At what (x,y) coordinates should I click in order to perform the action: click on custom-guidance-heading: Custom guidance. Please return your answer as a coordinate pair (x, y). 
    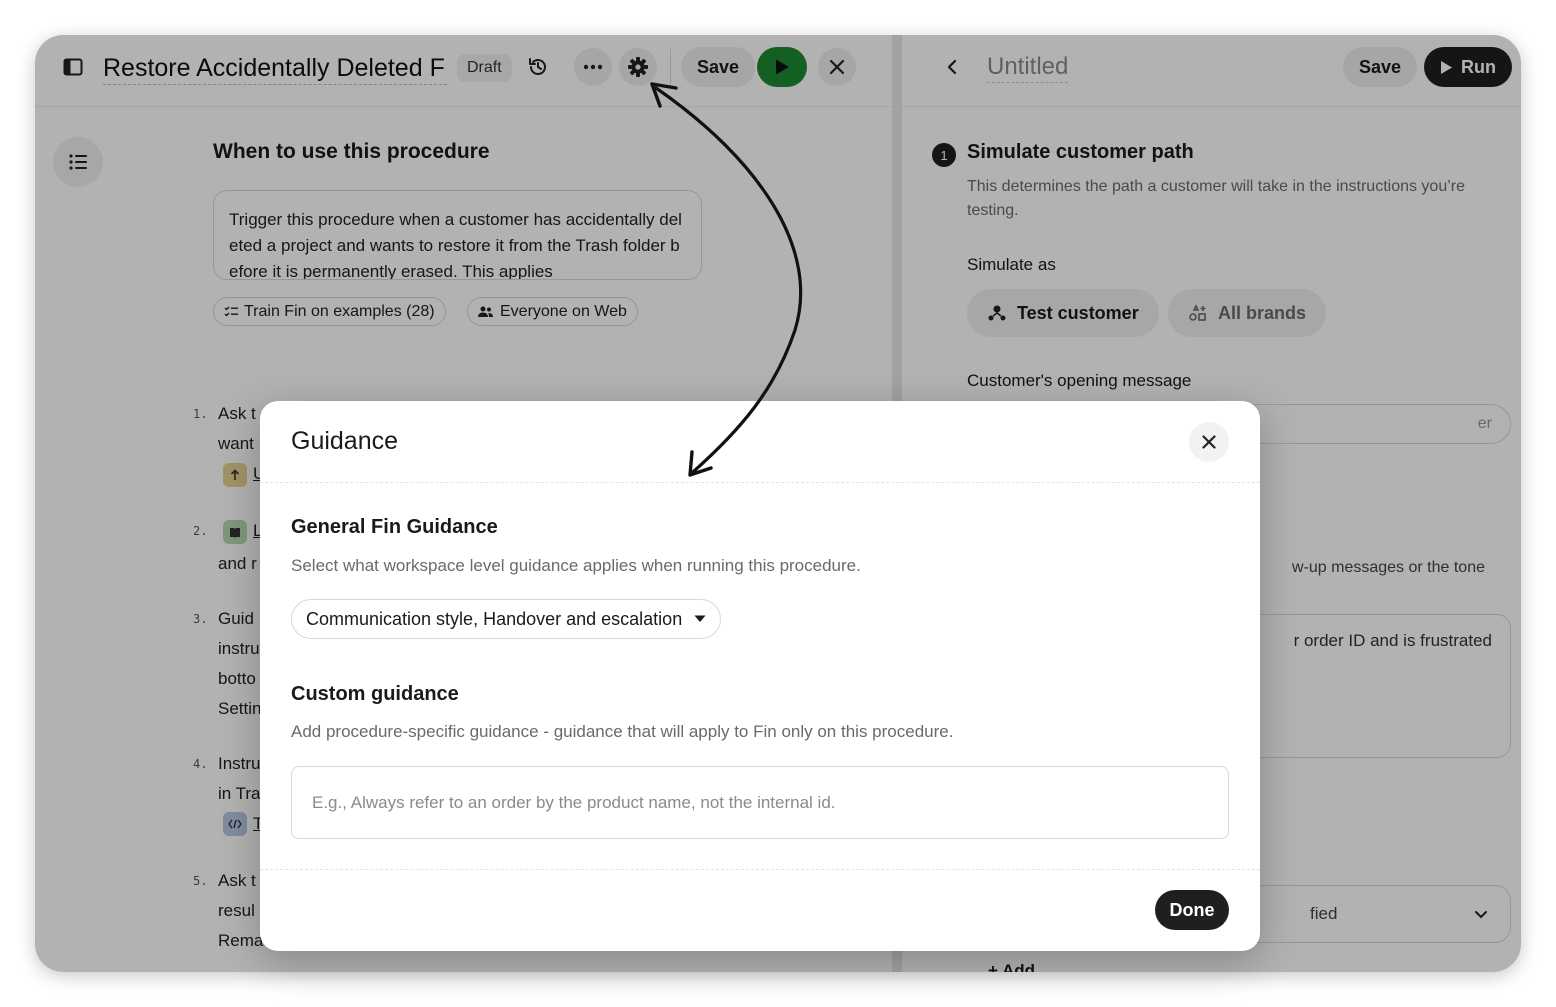
    Looking at the image, I should click on (375, 694).